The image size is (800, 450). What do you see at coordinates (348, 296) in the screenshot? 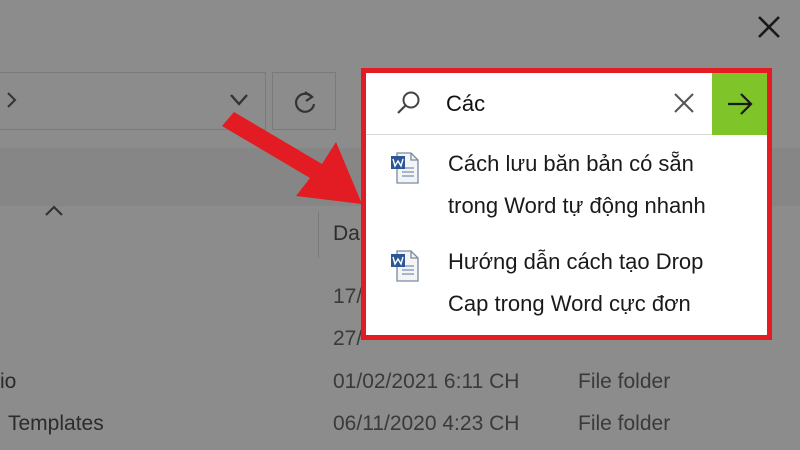
I see `file-row-date: 17/` at bounding box center [348, 296].